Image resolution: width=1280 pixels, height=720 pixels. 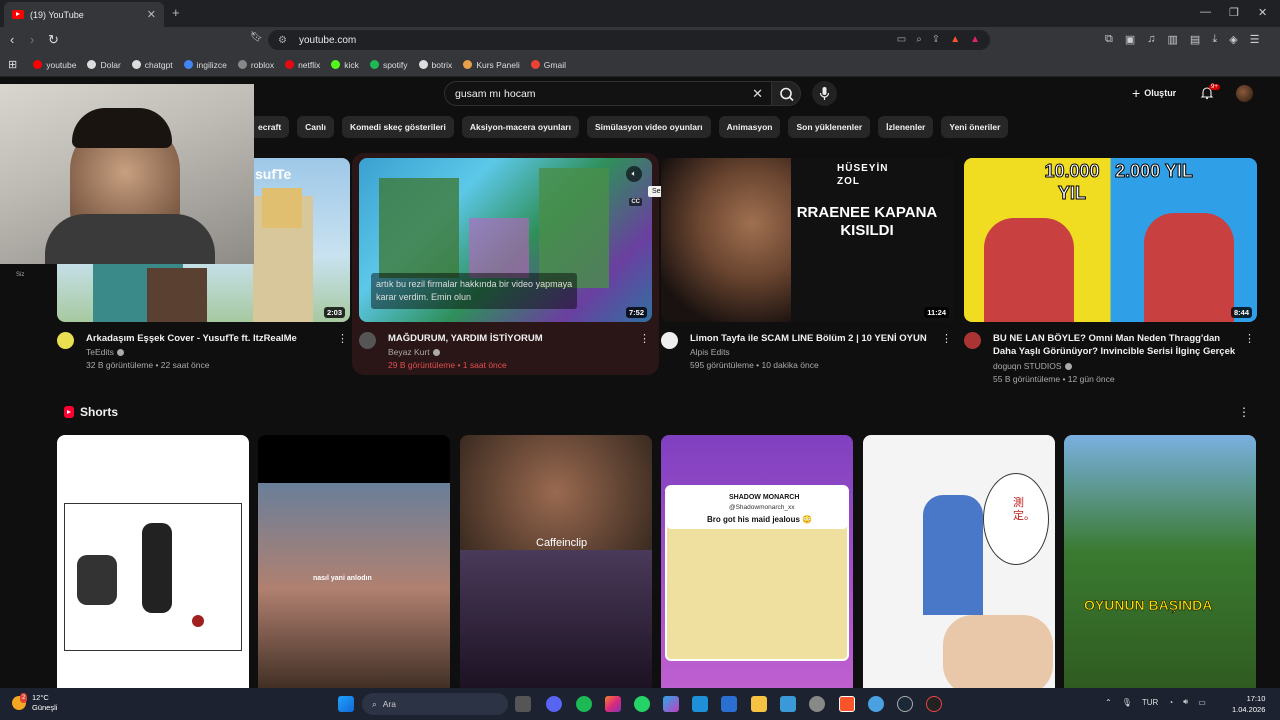 I want to click on whatsapp-icon, so click(x=642, y=704).